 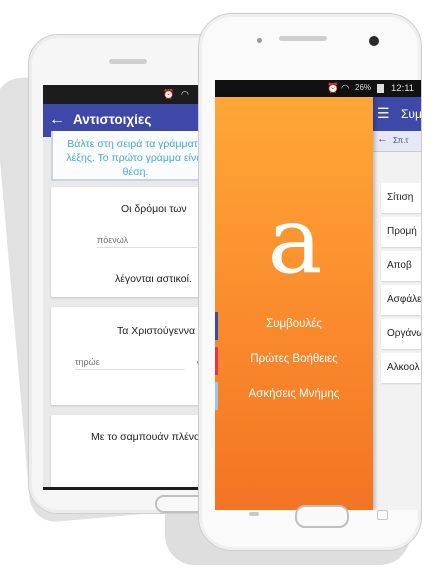 What do you see at coordinates (148, 437) in the screenshot?
I see `exercise-text: Με το σαμπουάν πλένου` at bounding box center [148, 437].